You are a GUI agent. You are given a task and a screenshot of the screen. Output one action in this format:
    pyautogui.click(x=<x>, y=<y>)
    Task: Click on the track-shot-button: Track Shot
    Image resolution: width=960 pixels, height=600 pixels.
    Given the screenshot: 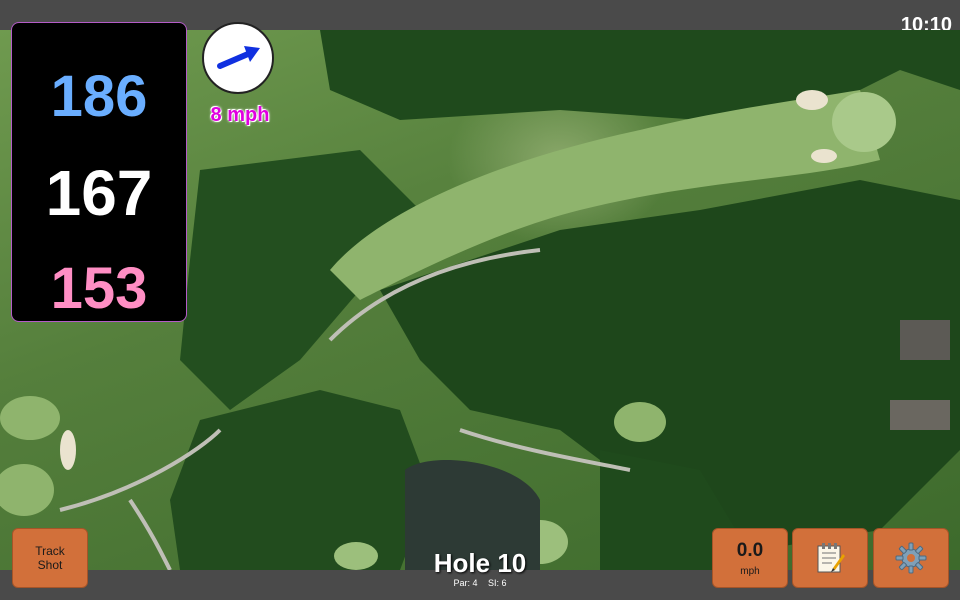 What is the action you would take?
    pyautogui.click(x=50, y=558)
    